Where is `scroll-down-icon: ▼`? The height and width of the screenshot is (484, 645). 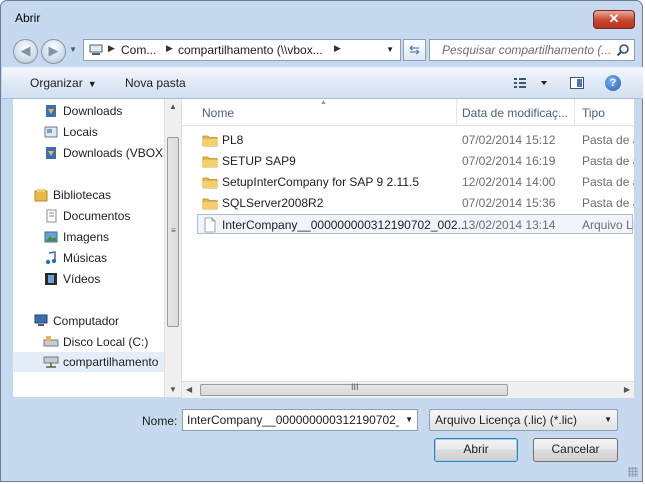
scroll-down-icon: ▼ is located at coordinates (173, 389).